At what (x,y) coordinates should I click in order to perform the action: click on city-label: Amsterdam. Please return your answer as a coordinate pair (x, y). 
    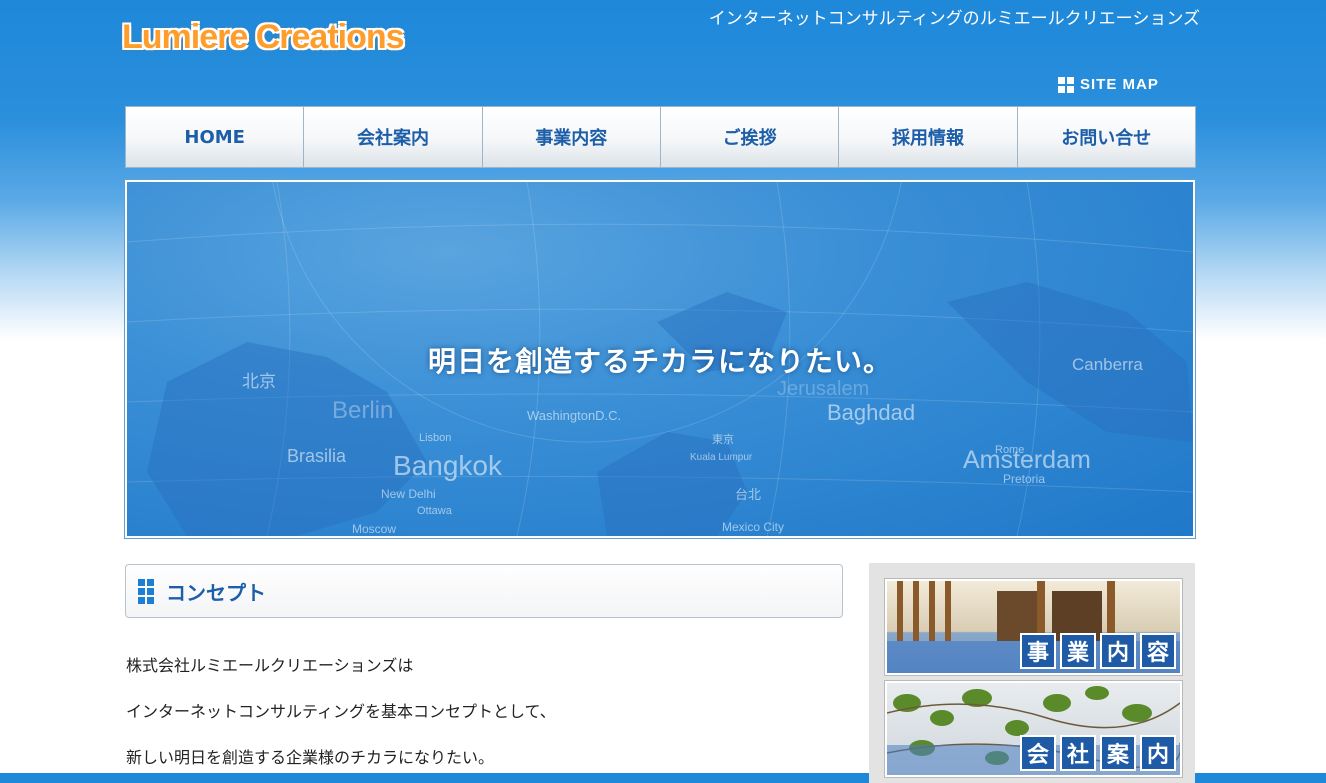
    Looking at the image, I should click on (1027, 460).